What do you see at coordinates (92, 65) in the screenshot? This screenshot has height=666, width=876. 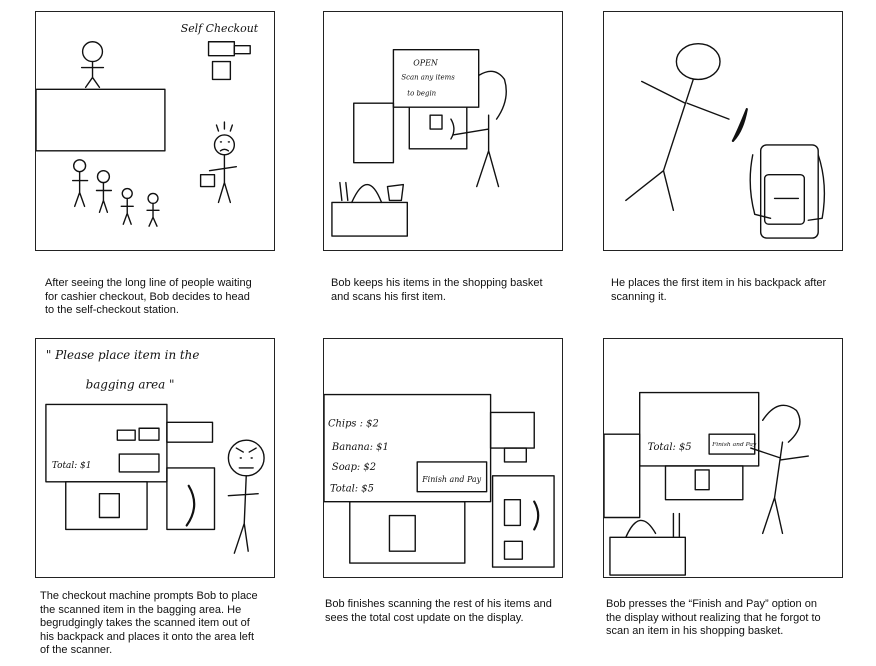 I see `cashier-figure` at bounding box center [92, 65].